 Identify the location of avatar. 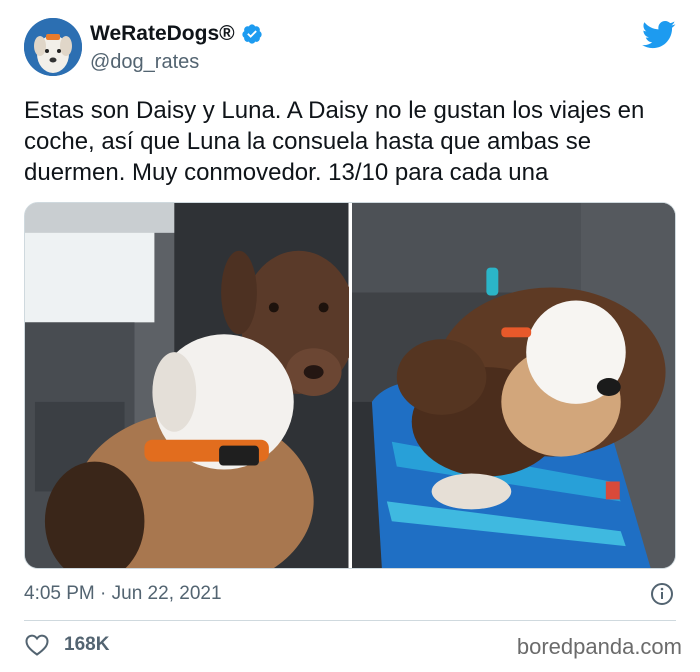
(53, 47).